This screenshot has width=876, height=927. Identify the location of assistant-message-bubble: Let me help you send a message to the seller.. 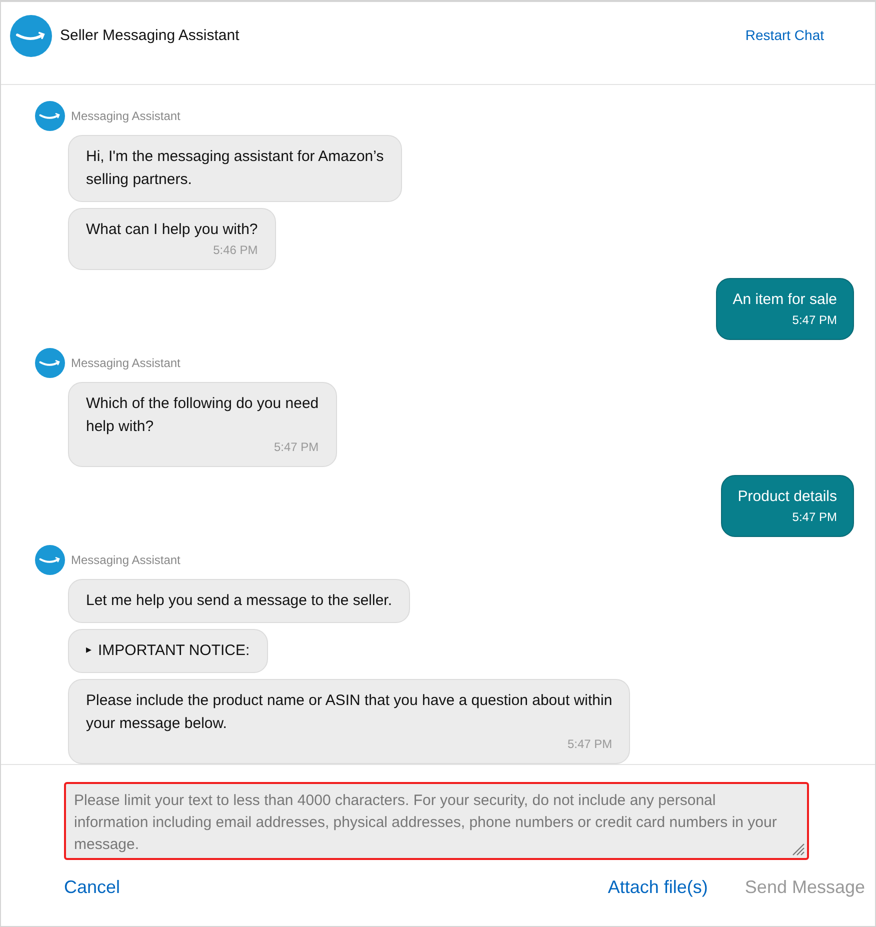
(239, 601).